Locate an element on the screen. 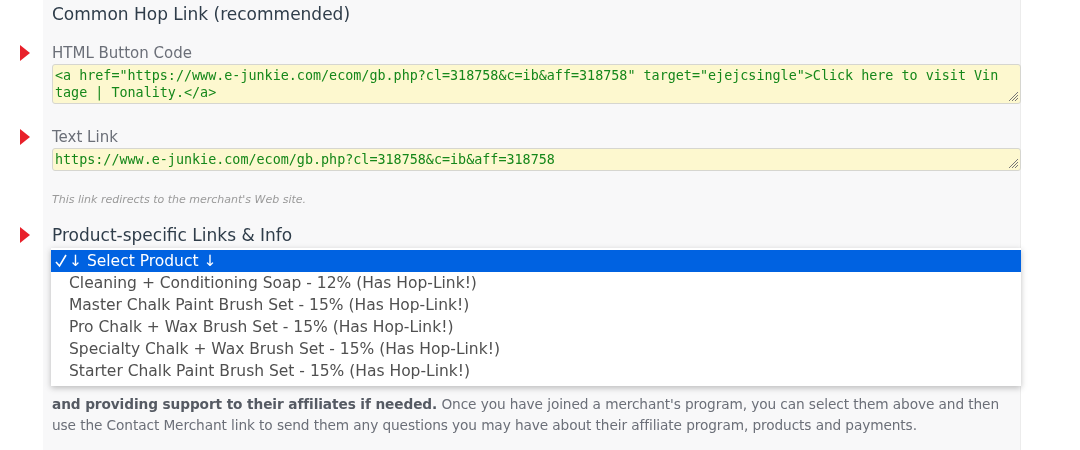  code-field: <a href="https://www.e-junkie.com/ecom/gb.php?cl=318758&c=ib&aff=318758" target="ejejcsingle">Click here to visit Vintage | Tonality.</a> is located at coordinates (536, 84).